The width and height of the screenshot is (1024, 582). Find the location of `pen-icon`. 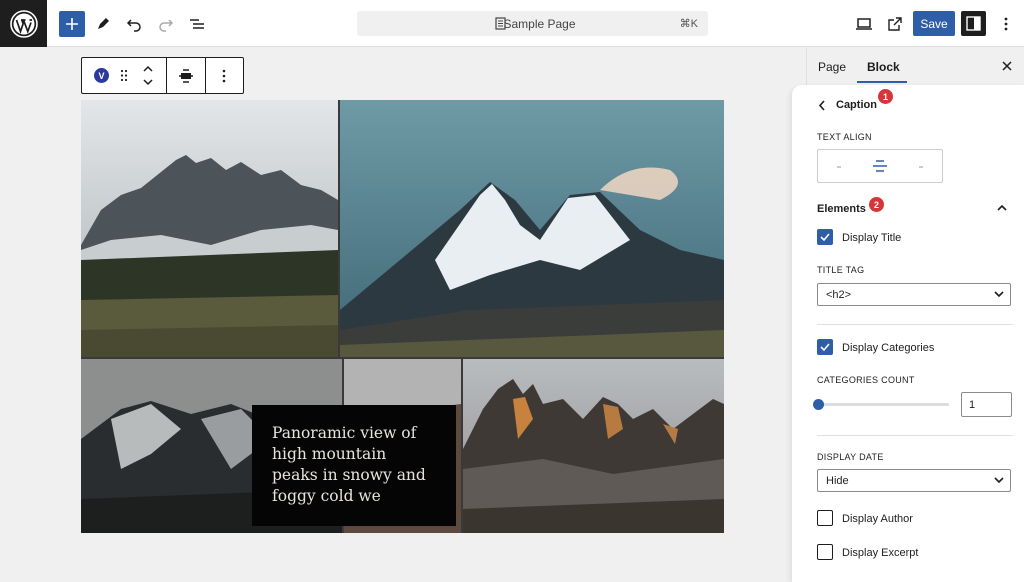

pen-icon is located at coordinates (103, 23).